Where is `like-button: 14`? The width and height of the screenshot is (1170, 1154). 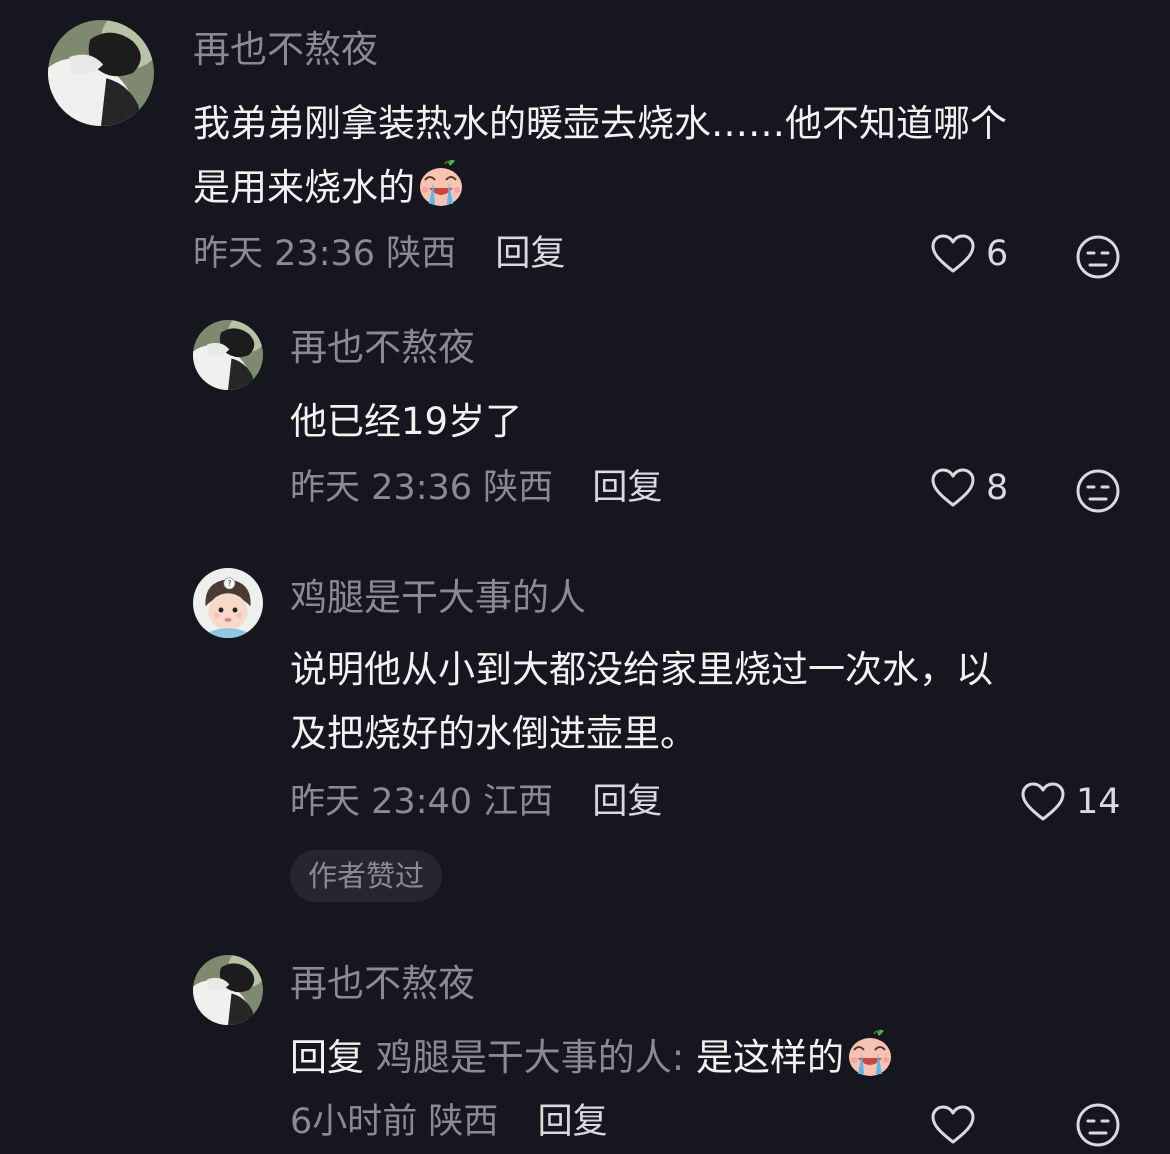
like-button: 14 is located at coordinates (1070, 802).